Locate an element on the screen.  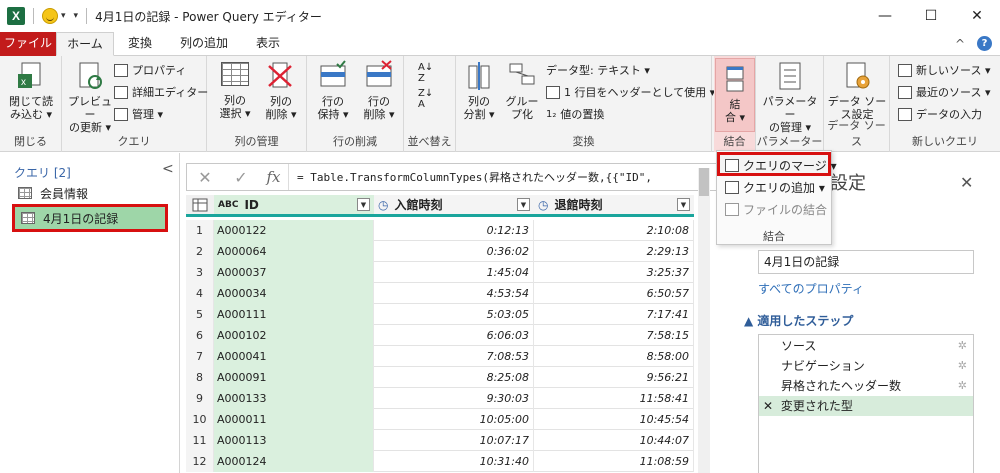
id-cell: A000091 is located at coordinates (294, 377).